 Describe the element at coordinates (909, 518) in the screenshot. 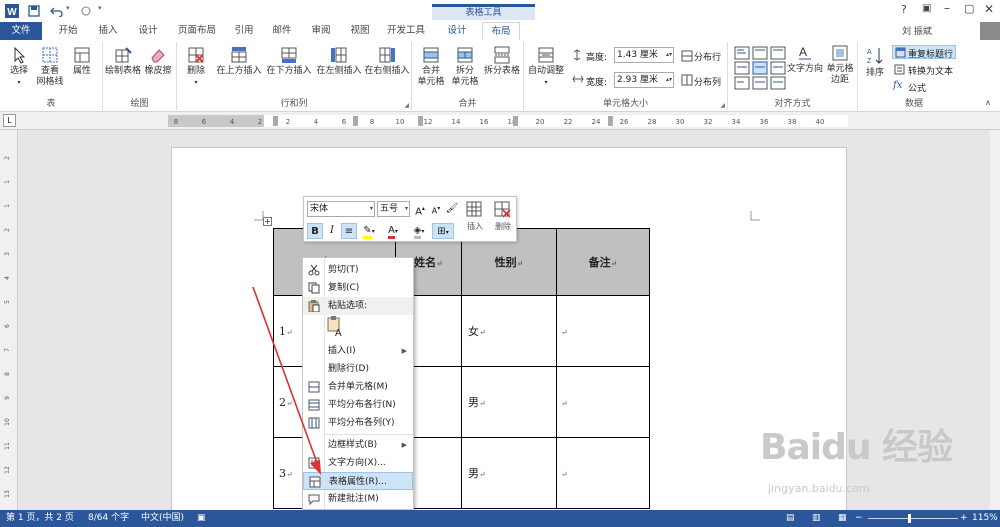

I see `zoom-slider-thumb` at that location.